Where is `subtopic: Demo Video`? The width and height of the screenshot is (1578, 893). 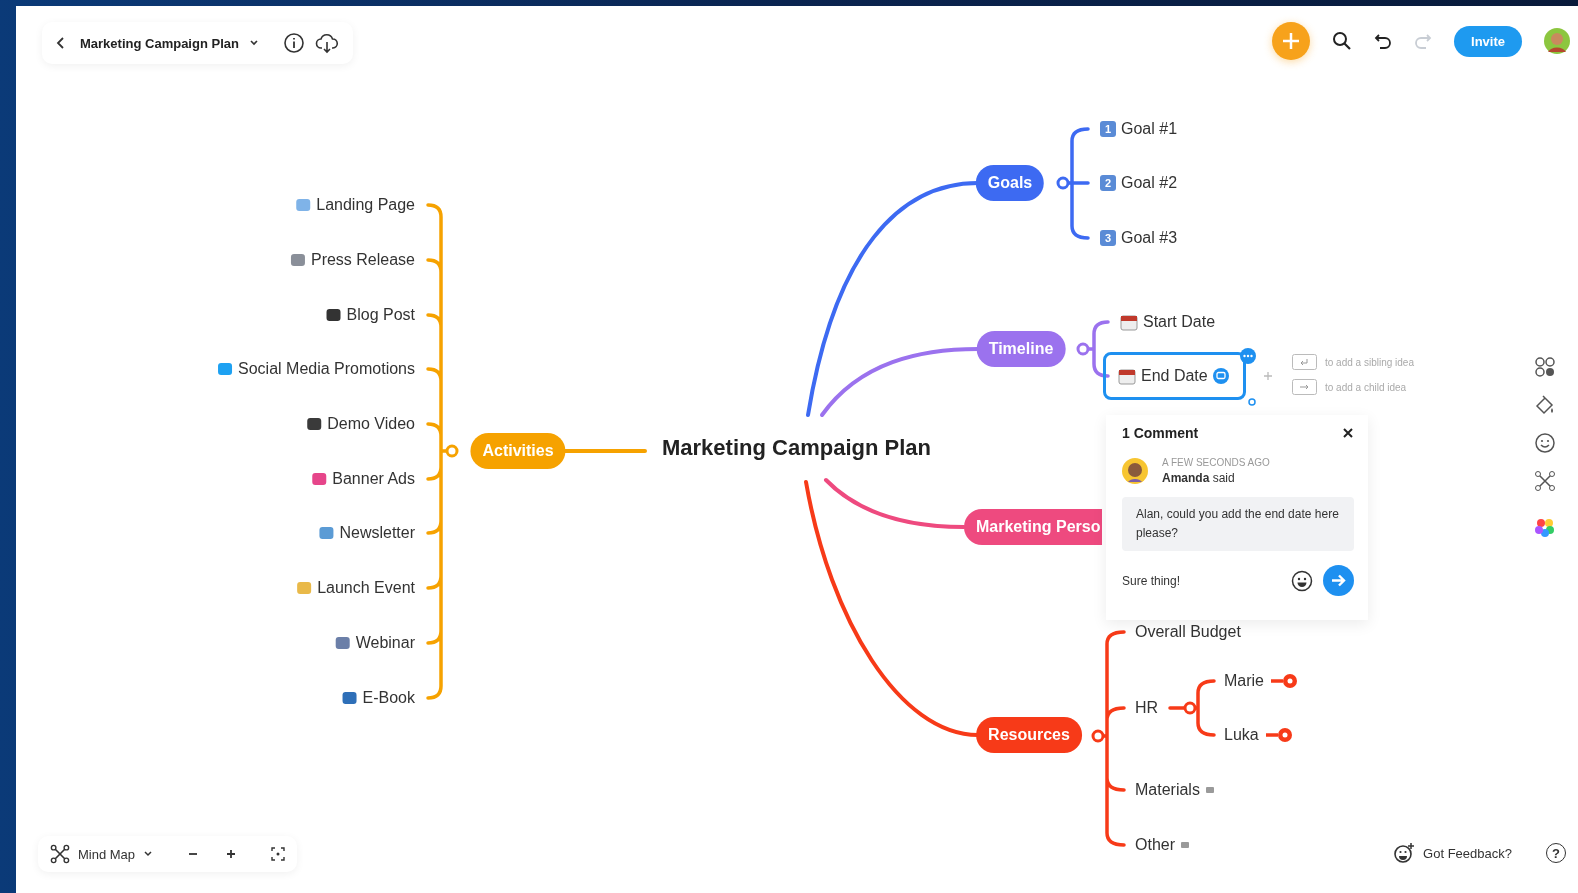 subtopic: Demo Video is located at coordinates (360, 424).